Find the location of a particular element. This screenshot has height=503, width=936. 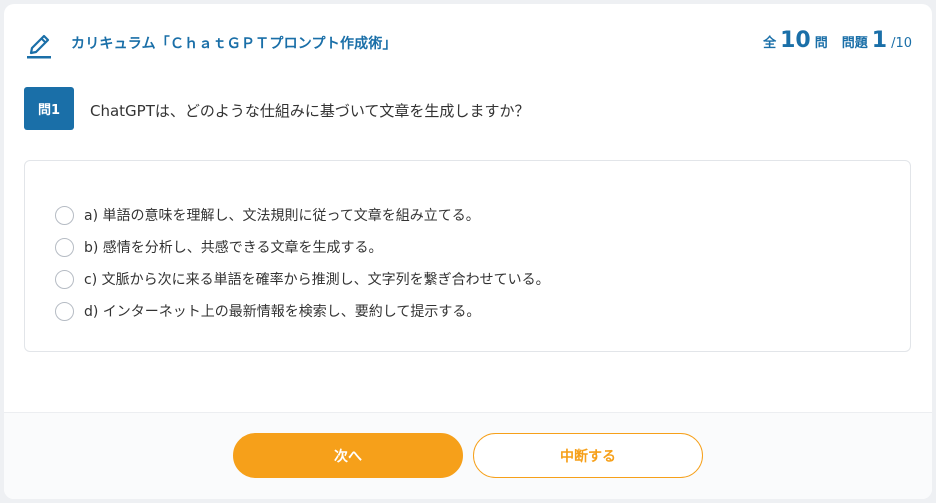

total-prefix: 全 is located at coordinates (770, 43).